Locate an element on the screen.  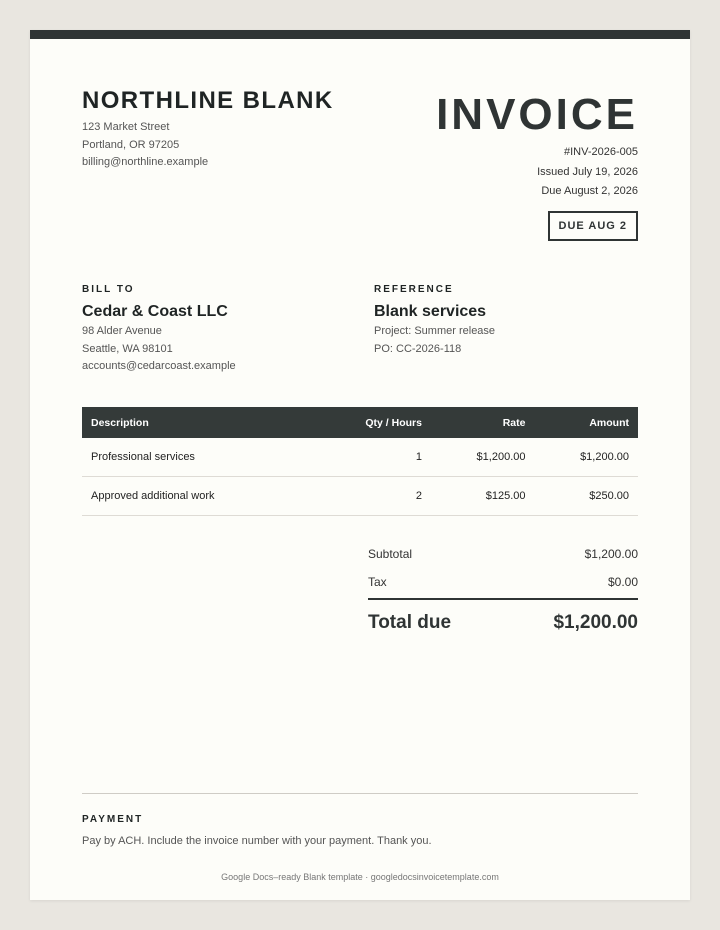
subtotal-row: Subtotal $1,200.00 is located at coordinates (503, 554).